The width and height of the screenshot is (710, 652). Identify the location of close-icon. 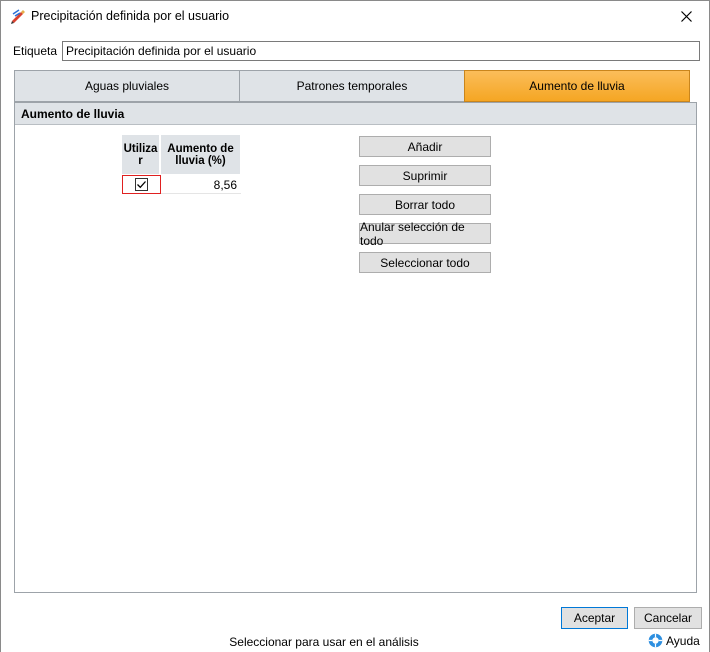
(686, 16).